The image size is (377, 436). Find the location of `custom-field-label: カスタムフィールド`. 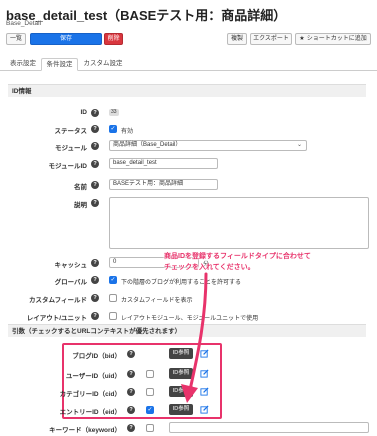

custom-field-label: カスタムフィールド is located at coordinates (58, 300).